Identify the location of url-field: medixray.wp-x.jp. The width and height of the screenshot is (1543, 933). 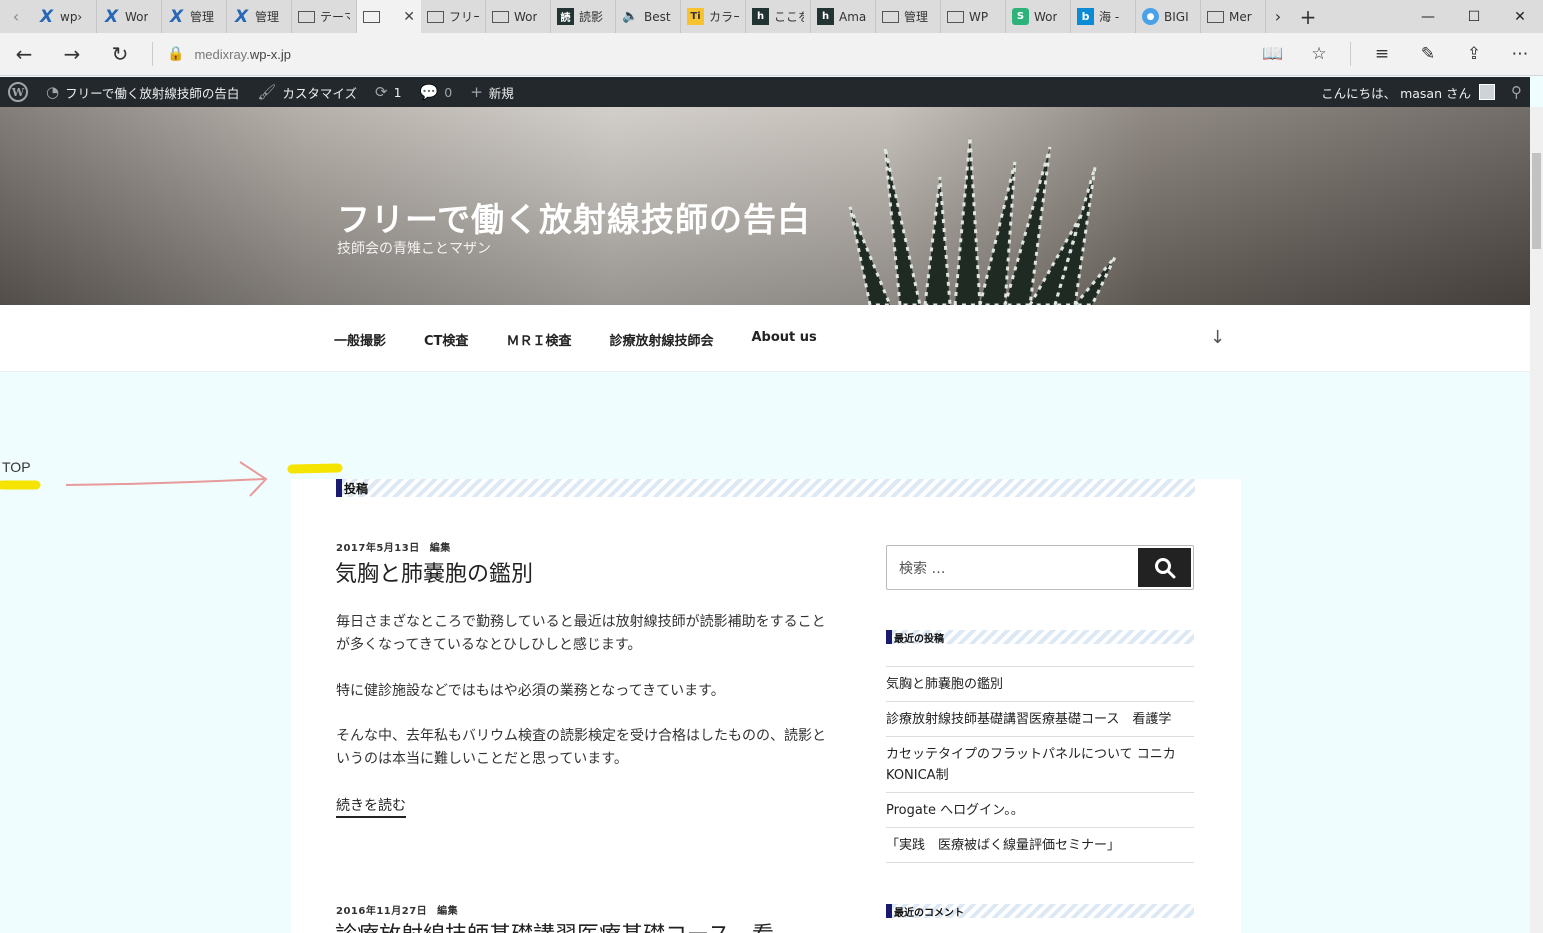
(242, 54).